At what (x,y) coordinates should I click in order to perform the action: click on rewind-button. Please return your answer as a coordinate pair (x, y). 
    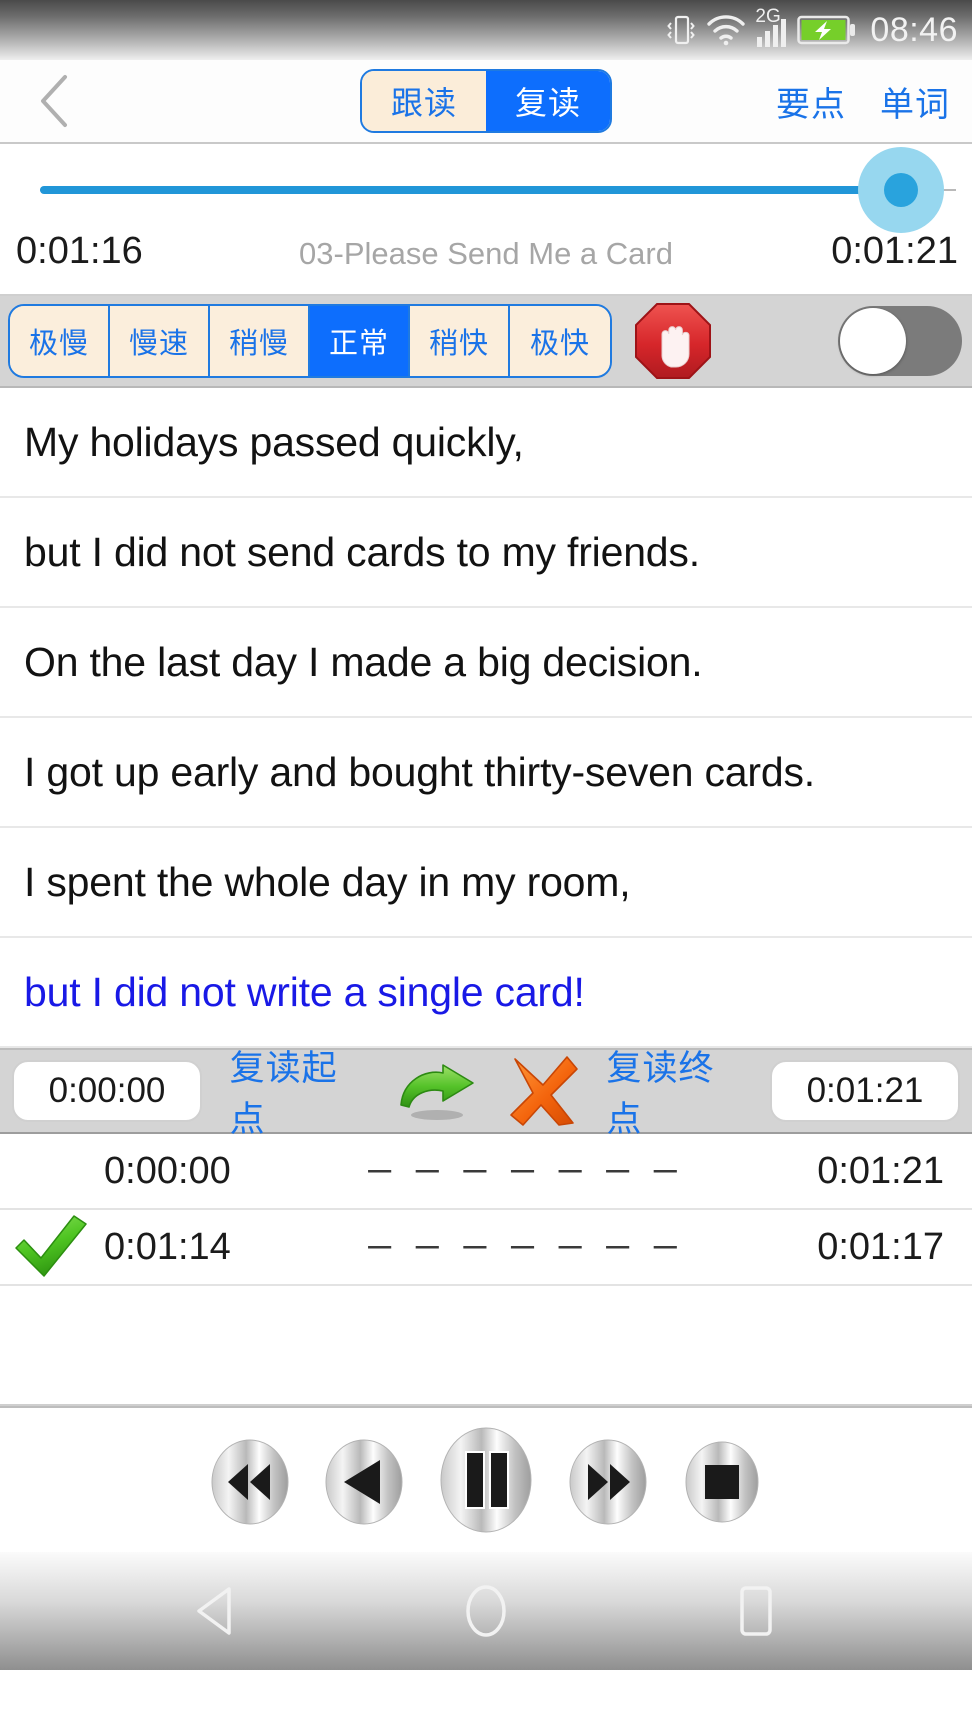
    Looking at the image, I should click on (250, 1480).